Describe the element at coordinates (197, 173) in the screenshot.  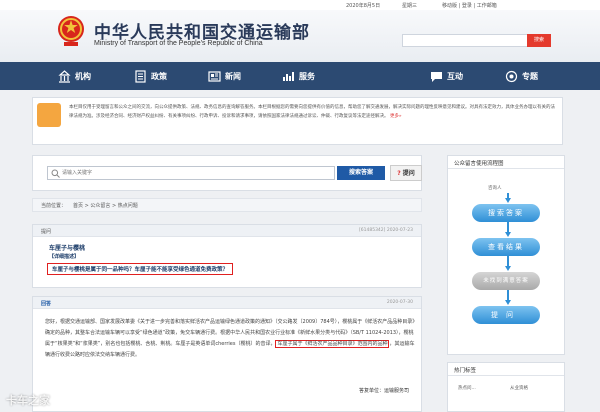
I see `question-search-input` at that location.